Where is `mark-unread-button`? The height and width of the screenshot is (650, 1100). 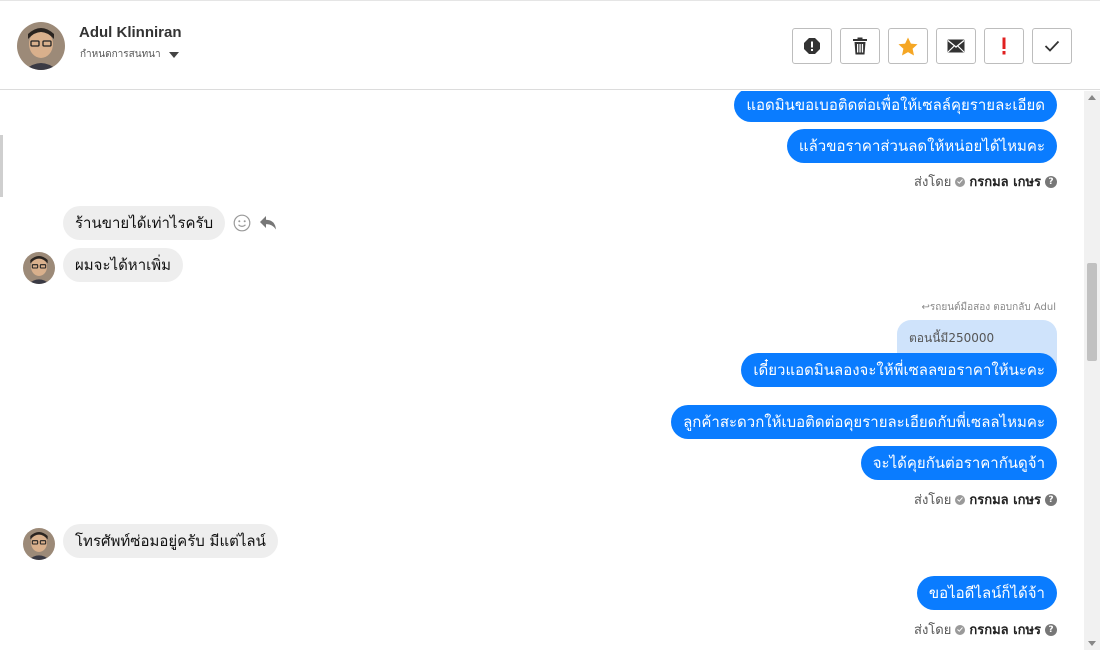
mark-unread-button is located at coordinates (956, 46).